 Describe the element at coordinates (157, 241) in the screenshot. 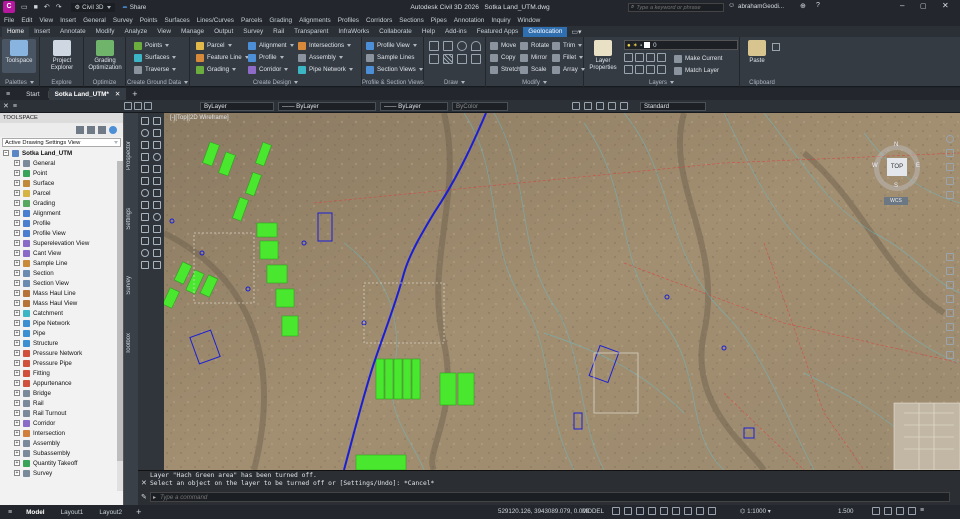

I see `draw-tool-22-icon` at that location.